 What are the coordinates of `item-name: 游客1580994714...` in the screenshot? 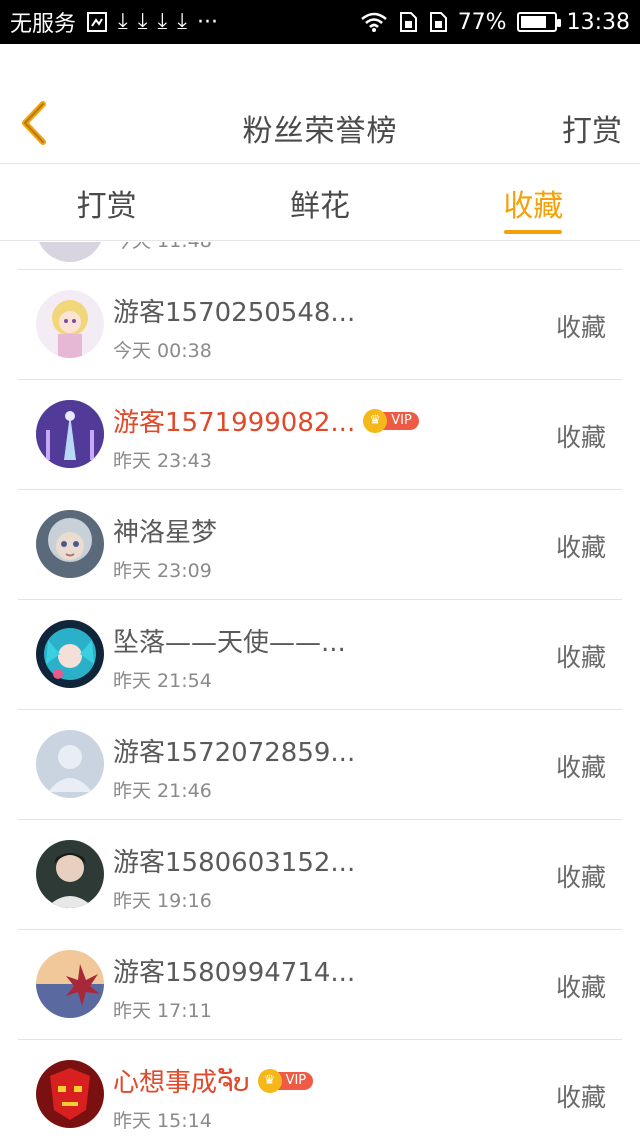 It's located at (234, 973).